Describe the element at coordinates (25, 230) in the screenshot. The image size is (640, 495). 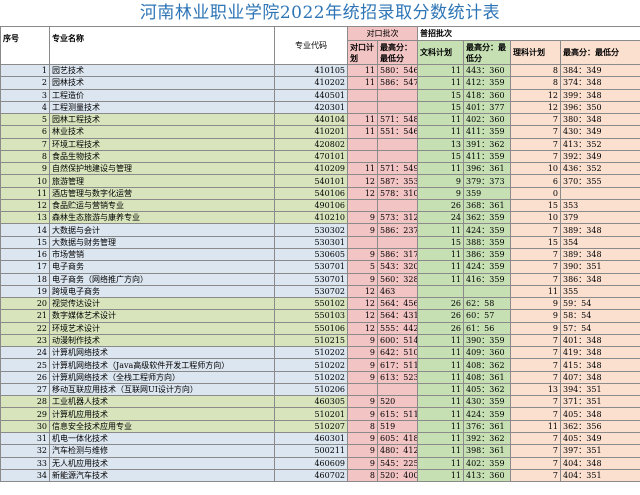
I see `row-seq: 14` at that location.